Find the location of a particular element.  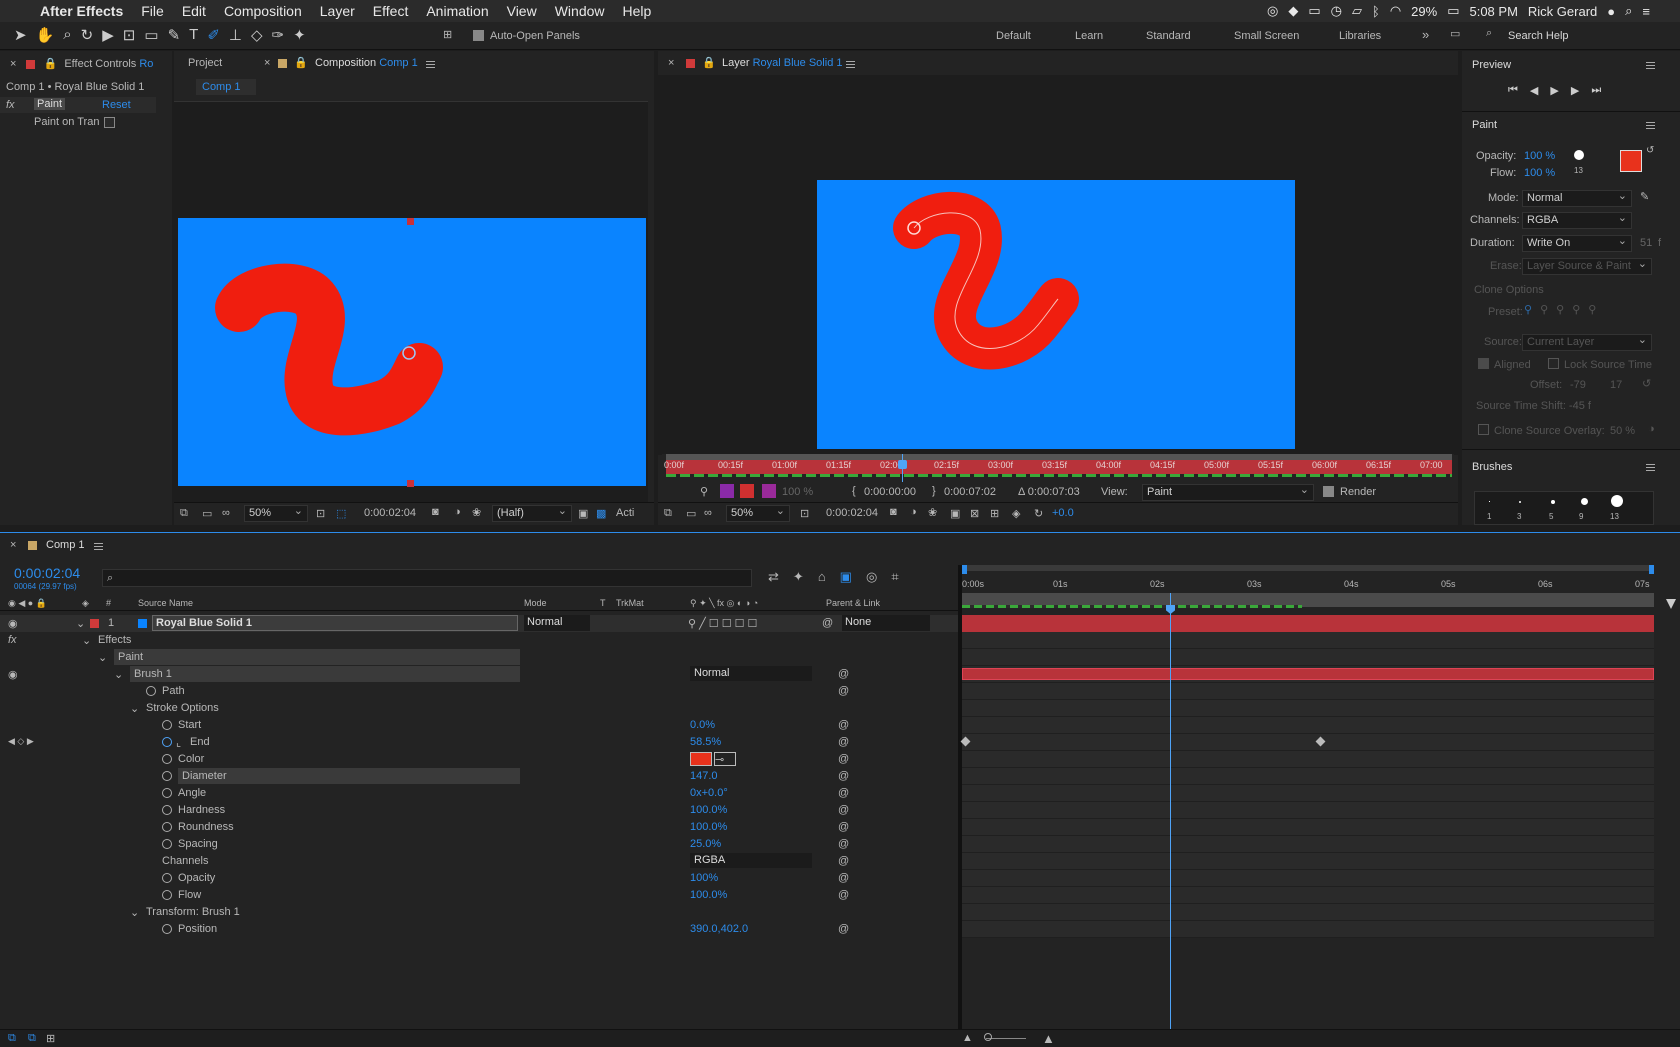

property-label: Hardness is located at coordinates (201, 810).